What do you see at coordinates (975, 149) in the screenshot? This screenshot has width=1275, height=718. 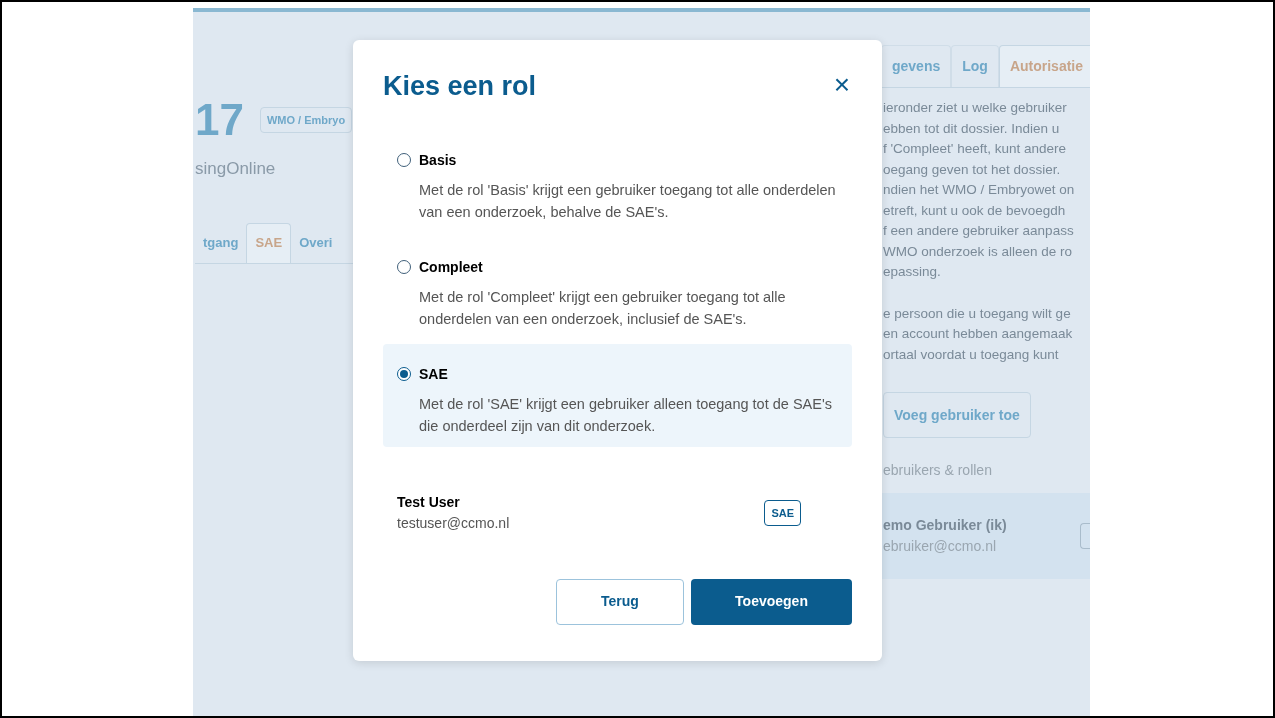 I see `info-text-line: f 'Compleet' heeft, kunt andere` at bounding box center [975, 149].